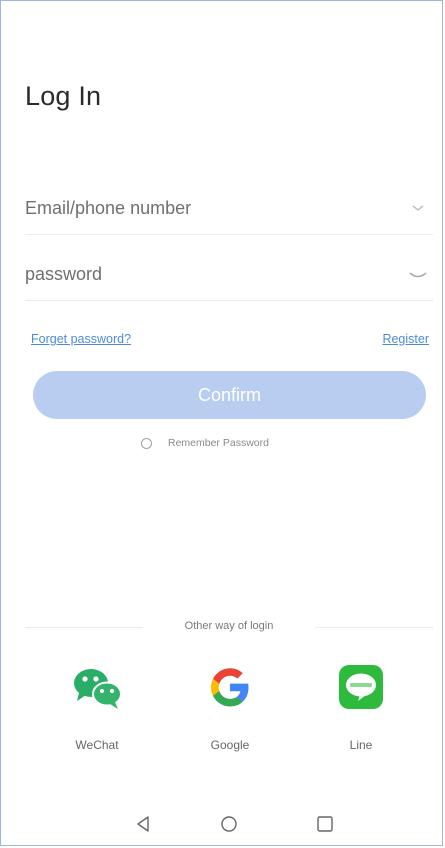  I want to click on recent-square-icon, so click(325, 824).